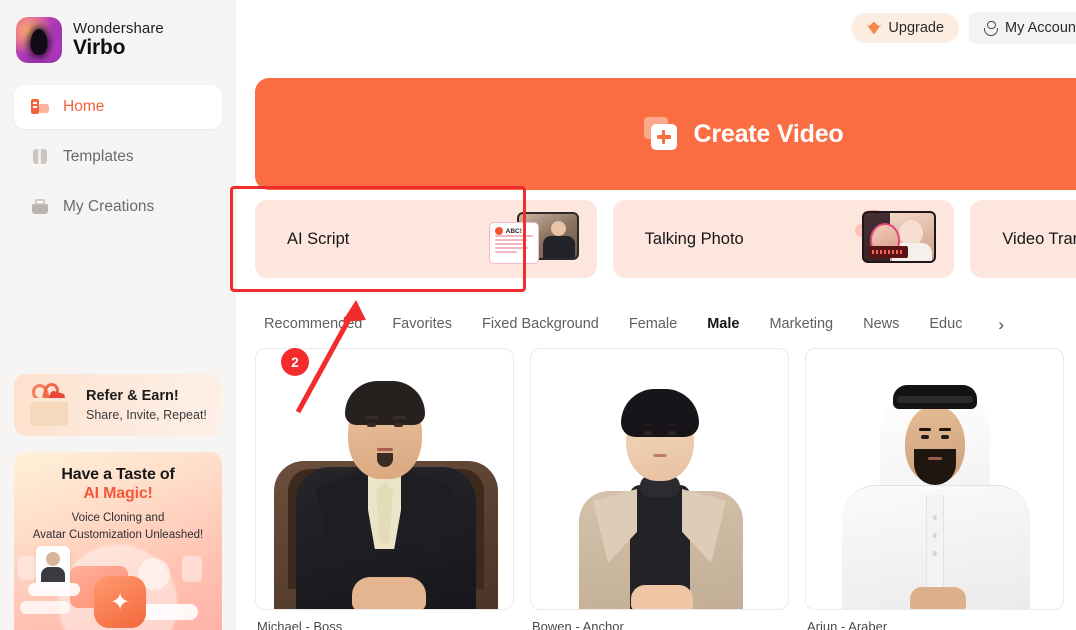  I want to click on sidebar-nav: Home Templates My Creations, so click(118, 157).